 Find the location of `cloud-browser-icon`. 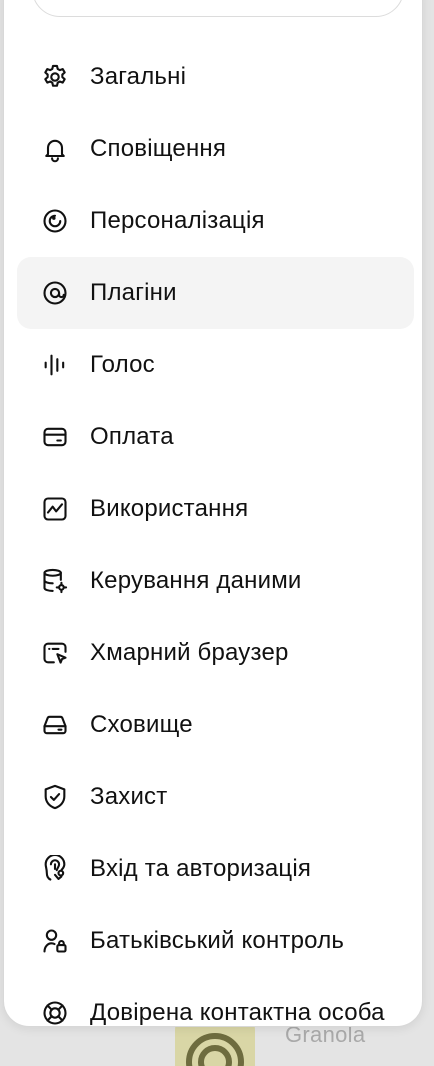

cloud-browser-icon is located at coordinates (55, 653).